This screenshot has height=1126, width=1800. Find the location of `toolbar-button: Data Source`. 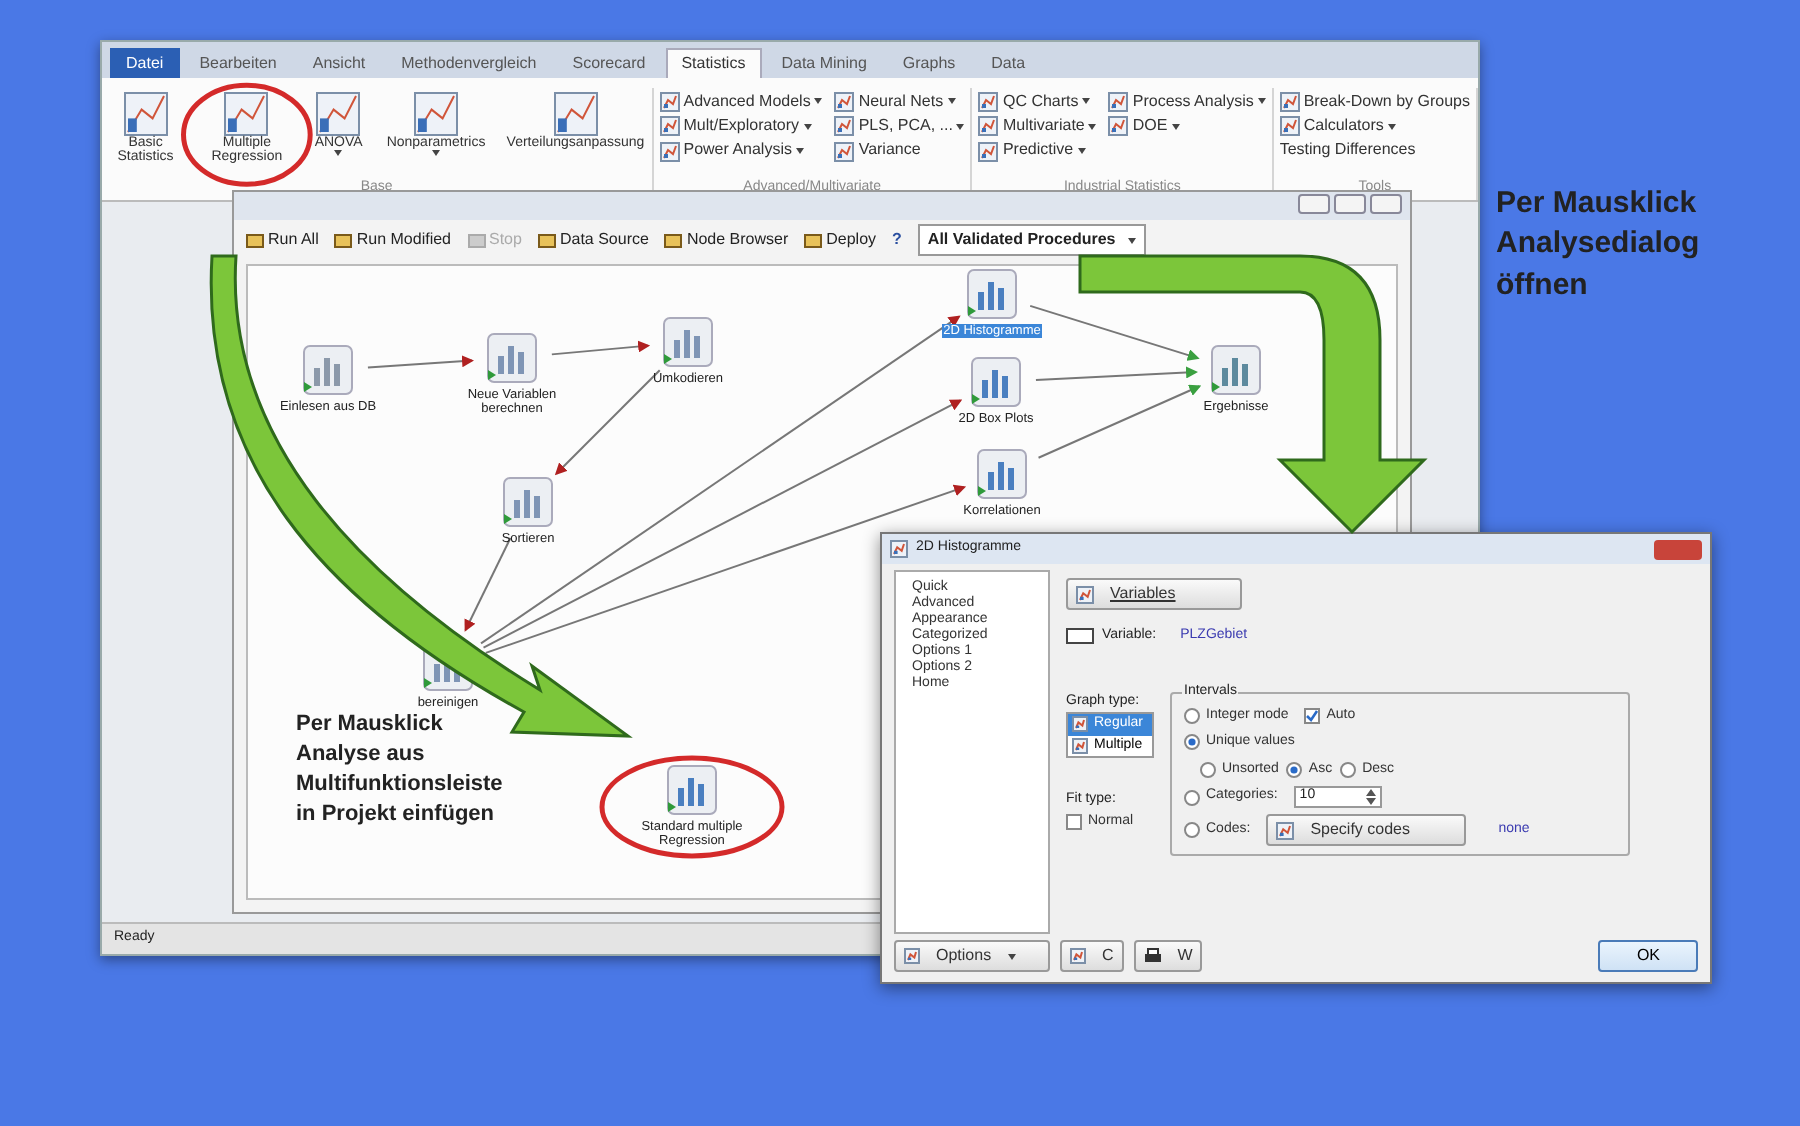

toolbar-button: Data Source is located at coordinates (593, 240).